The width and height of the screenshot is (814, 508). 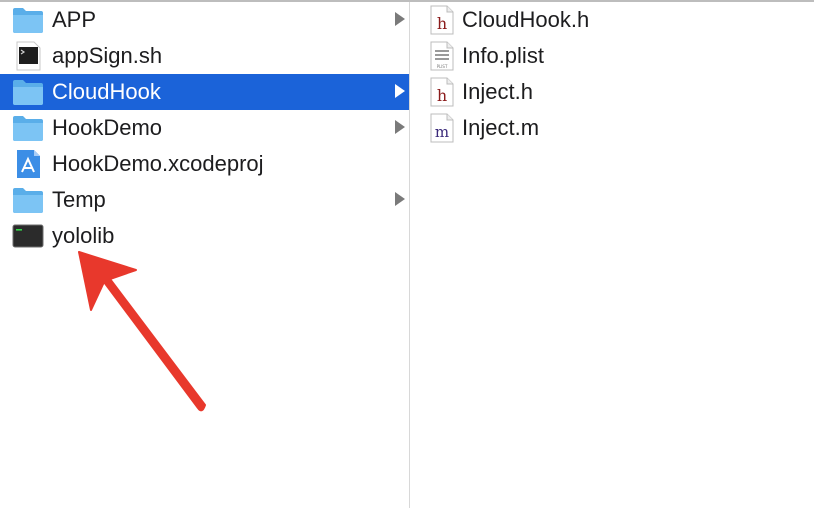 What do you see at coordinates (442, 132) in the screenshot?
I see `svg-text: m` at bounding box center [442, 132].